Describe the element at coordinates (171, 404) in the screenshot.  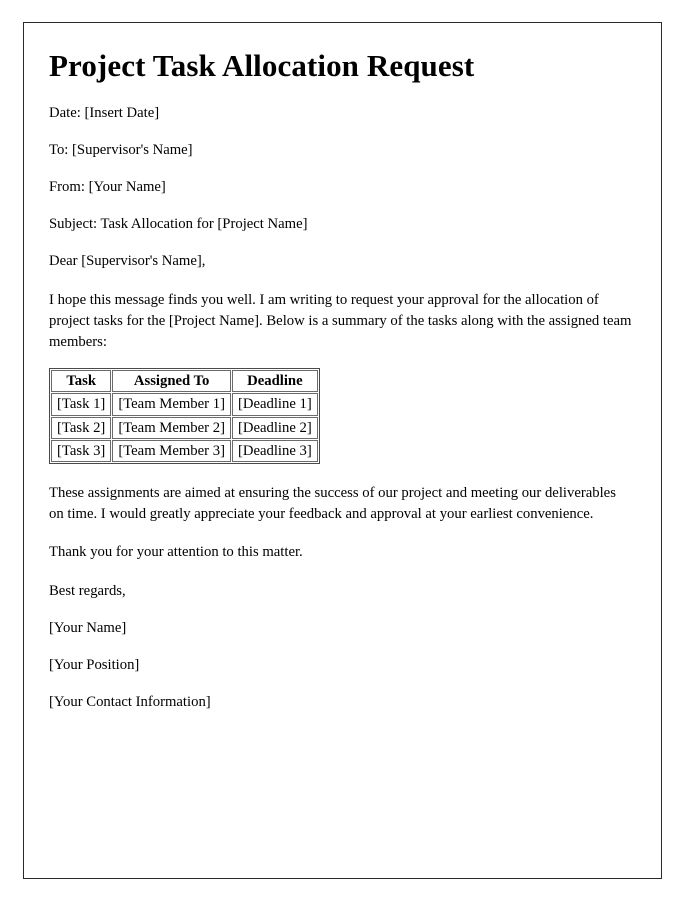
I see `cell-assigned-to: [Team Member 1]` at that location.